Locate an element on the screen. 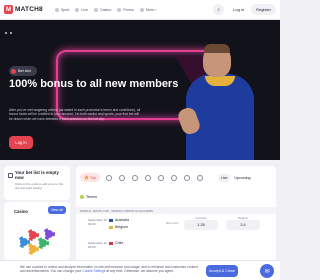  hero-title: 100% bonus to all new members is located at coordinates (94, 84).